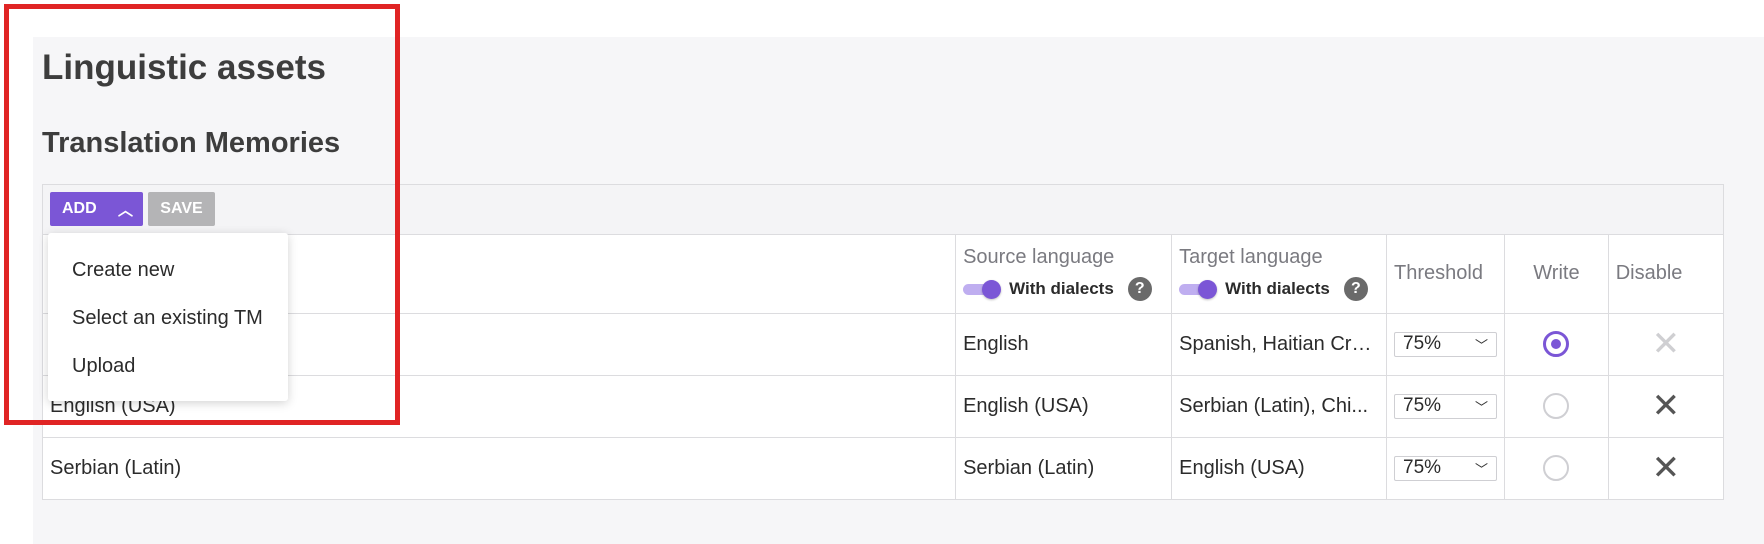 This screenshot has height=544, width=1764. I want to click on add-button: ADD ︿, so click(96, 209).